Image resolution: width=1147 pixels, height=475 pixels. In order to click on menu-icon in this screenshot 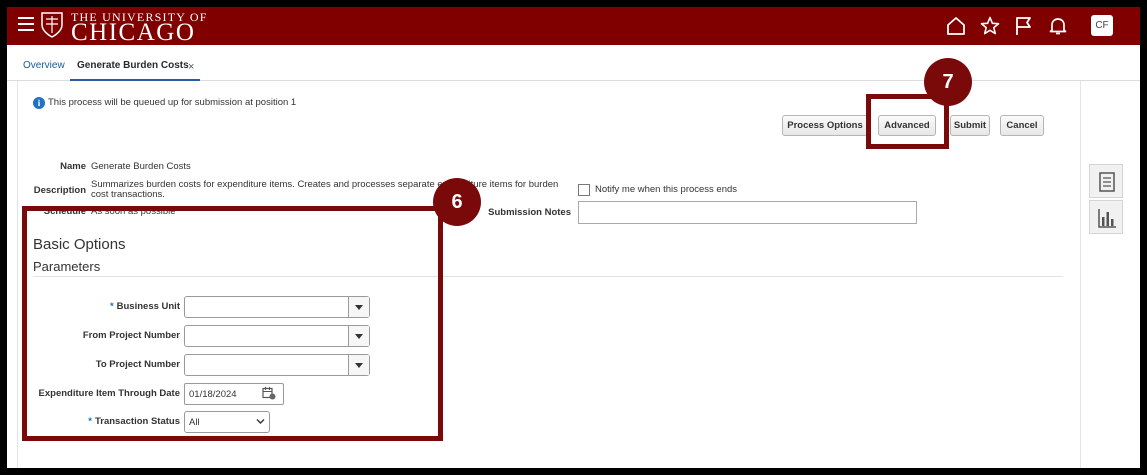, I will do `click(26, 24)`.